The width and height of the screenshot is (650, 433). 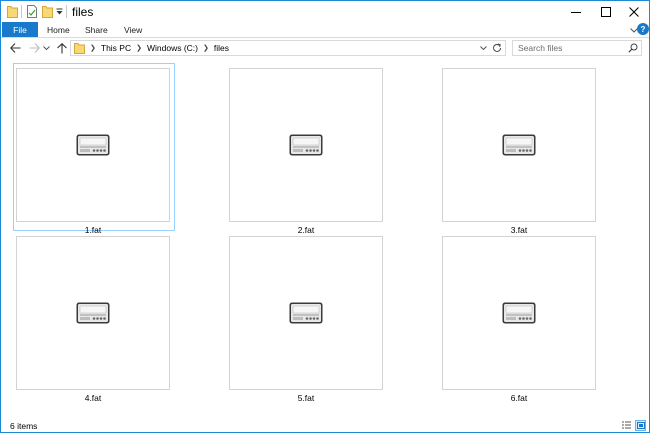 What do you see at coordinates (83, 12) in the screenshot?
I see `window-title: files` at bounding box center [83, 12].